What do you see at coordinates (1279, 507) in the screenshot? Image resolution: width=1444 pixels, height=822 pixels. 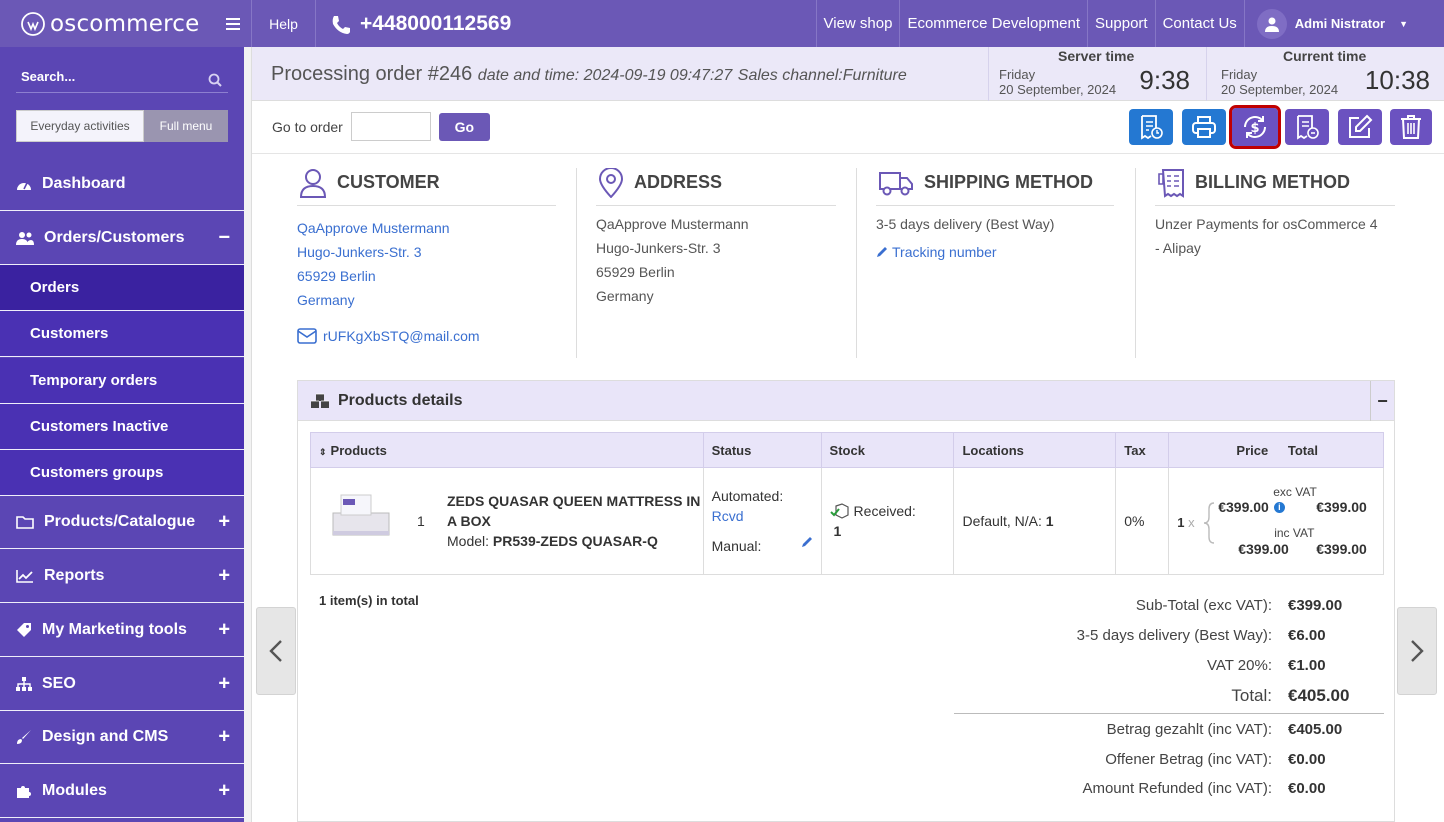 I see `info-icon: i` at bounding box center [1279, 507].